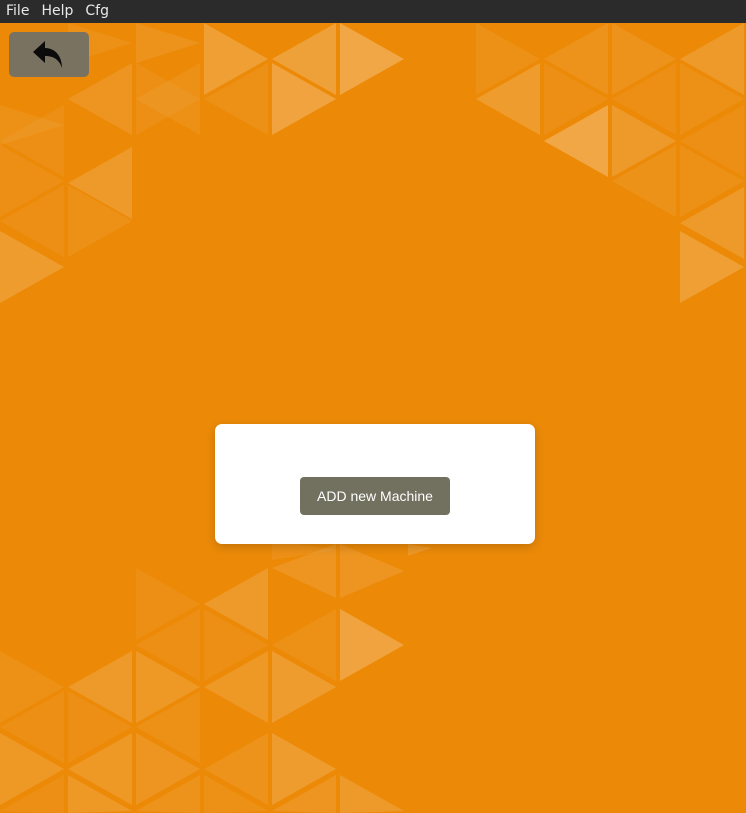 The image size is (746, 813). I want to click on add-machine-card: ADD new Machine, so click(375, 484).